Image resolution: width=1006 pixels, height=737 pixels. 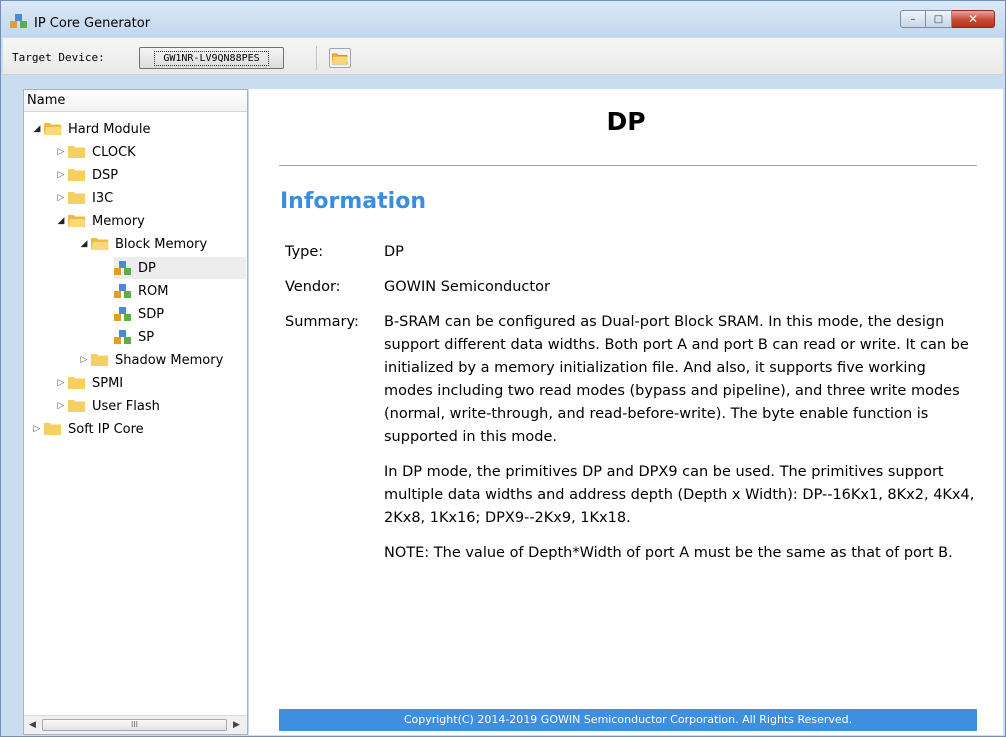 I want to click on tree-node-i3c: ▷ I3C, so click(x=84, y=198).